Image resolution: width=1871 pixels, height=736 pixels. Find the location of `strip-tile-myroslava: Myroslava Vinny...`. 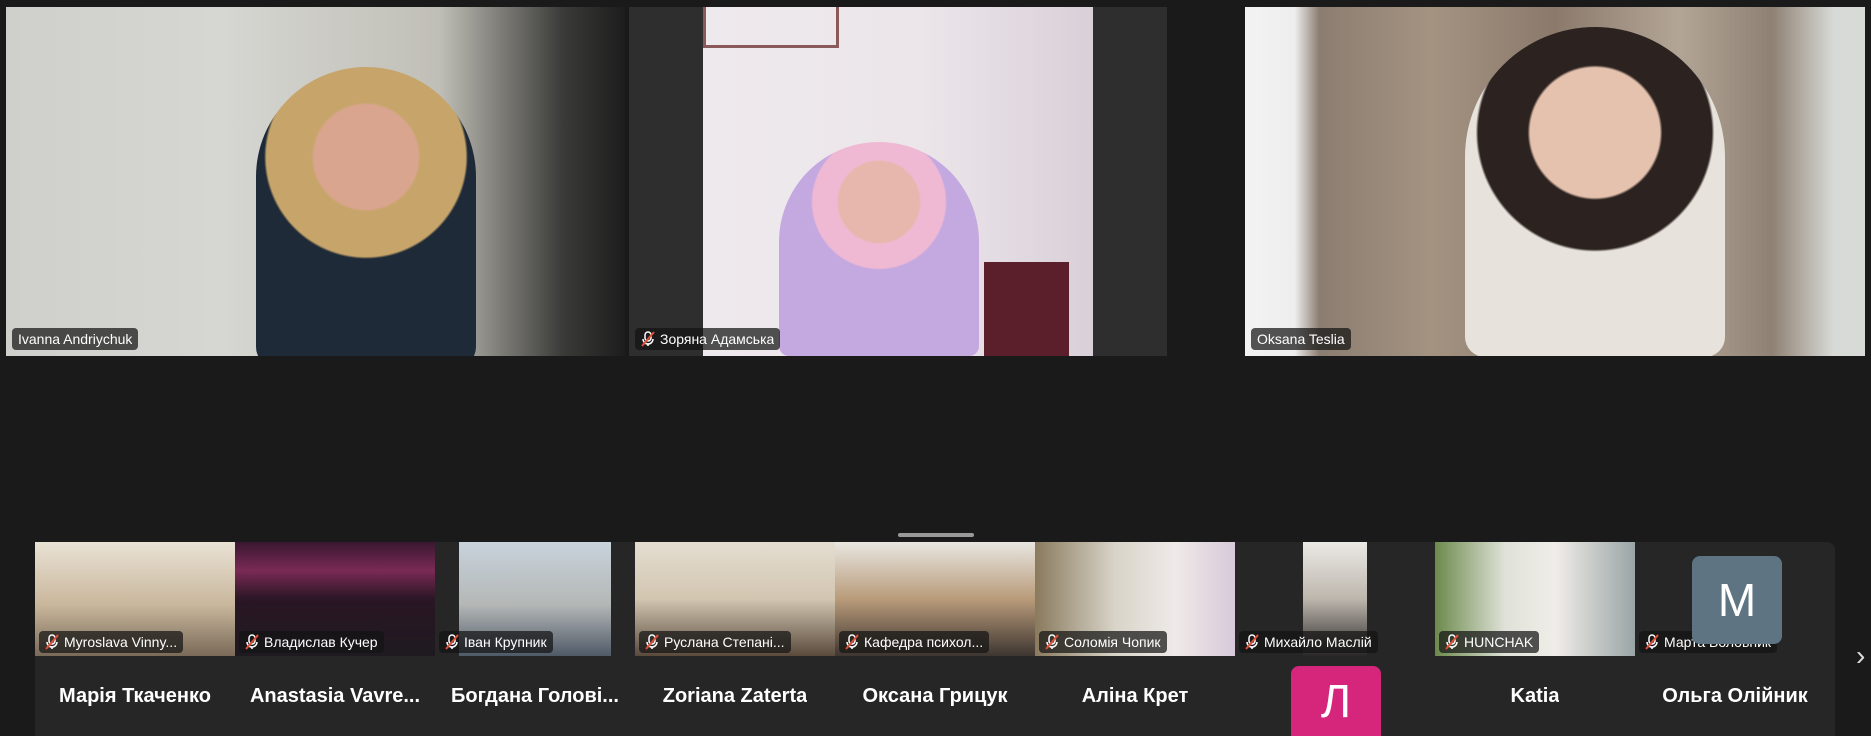

strip-tile-myroslava: Myroslava Vinny... is located at coordinates (135, 599).